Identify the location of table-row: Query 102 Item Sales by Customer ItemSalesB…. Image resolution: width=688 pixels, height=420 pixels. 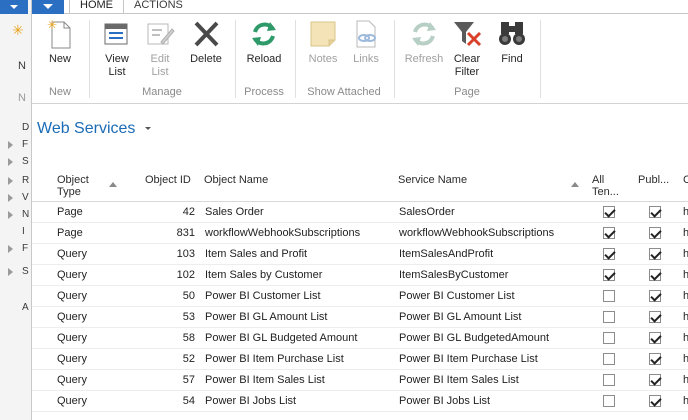
(360, 275).